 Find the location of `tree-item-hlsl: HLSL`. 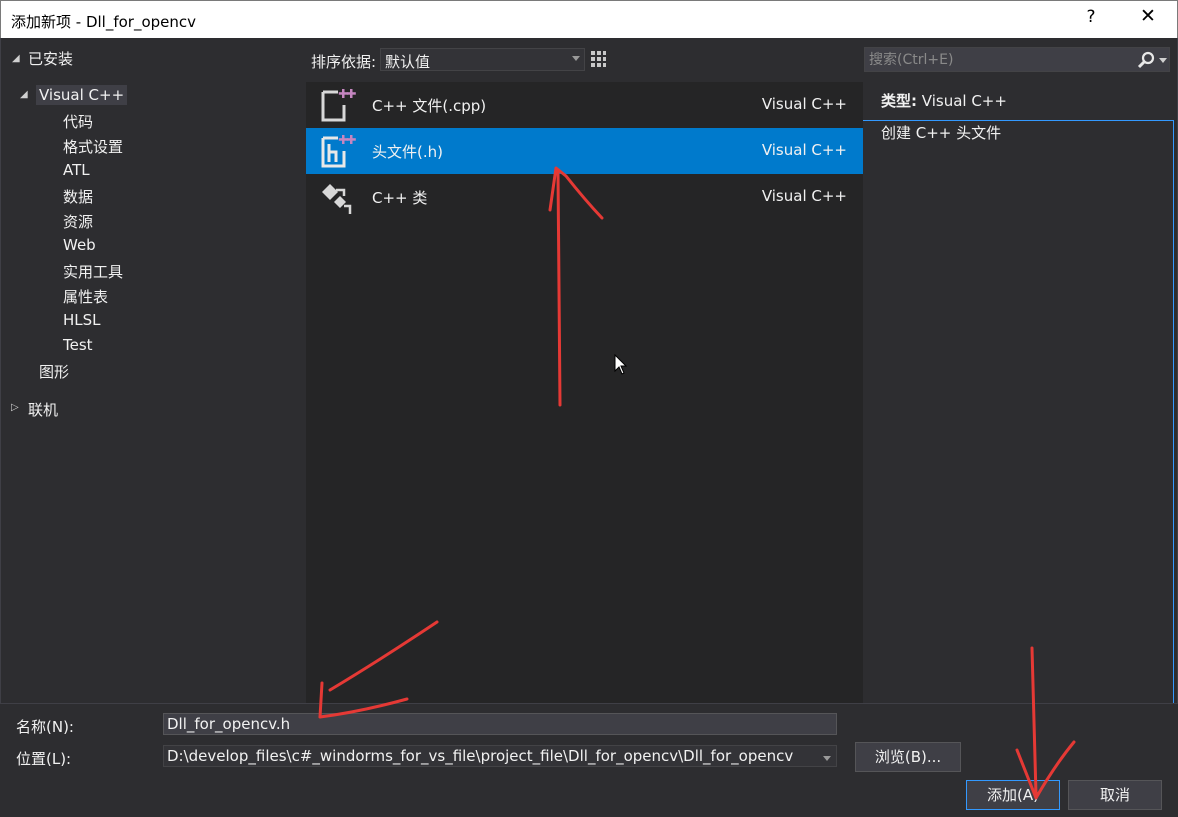

tree-item-hlsl: HLSL is located at coordinates (82, 320).